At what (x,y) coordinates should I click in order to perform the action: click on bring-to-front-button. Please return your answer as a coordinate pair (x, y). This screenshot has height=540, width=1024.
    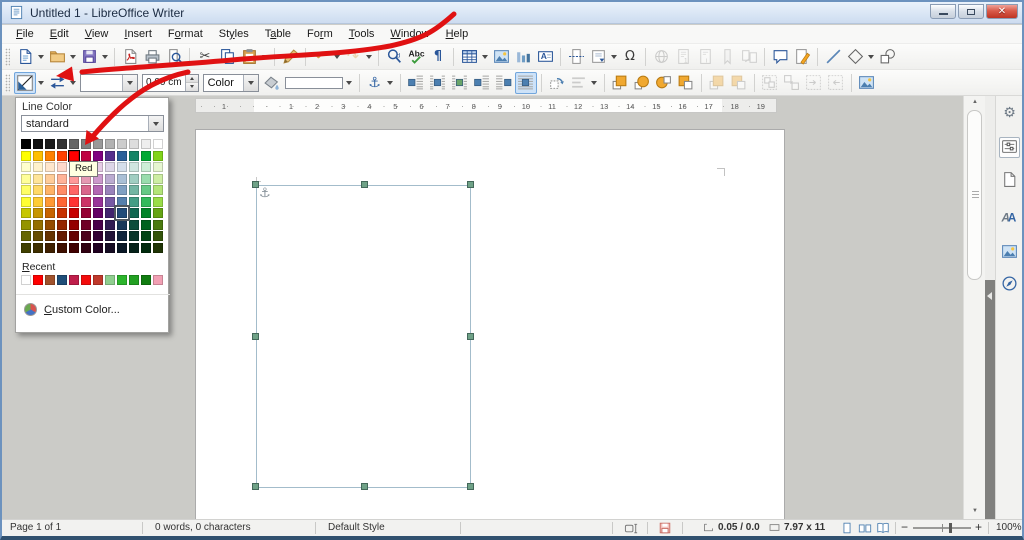
    Looking at the image, I should click on (620, 83).